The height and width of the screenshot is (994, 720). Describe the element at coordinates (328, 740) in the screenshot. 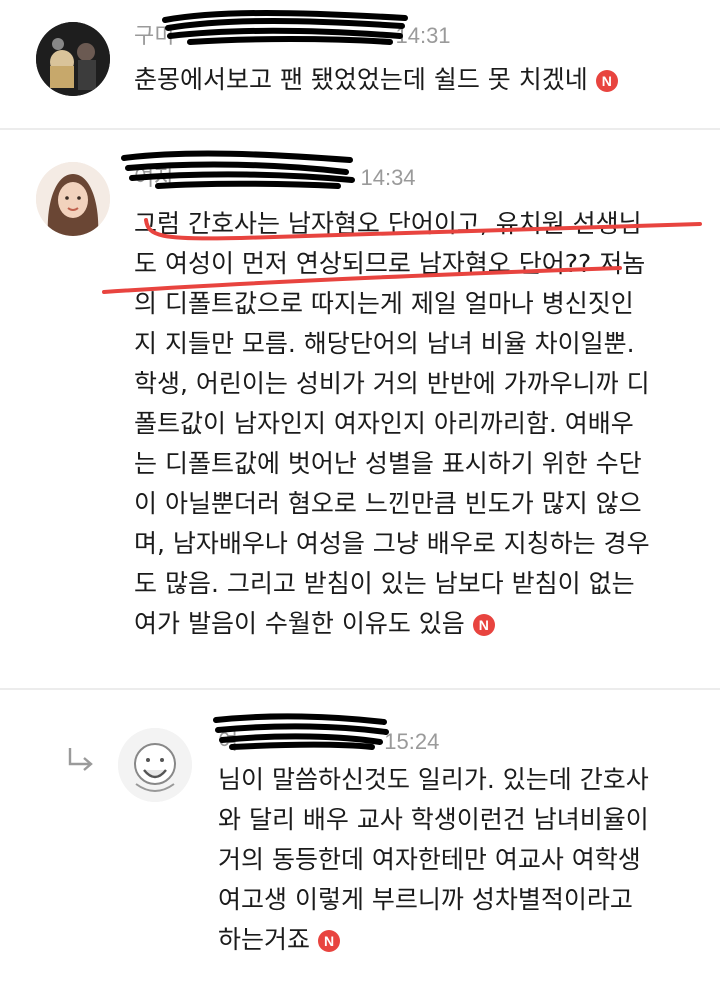

I see `comment-meta: 여 15:24` at that location.